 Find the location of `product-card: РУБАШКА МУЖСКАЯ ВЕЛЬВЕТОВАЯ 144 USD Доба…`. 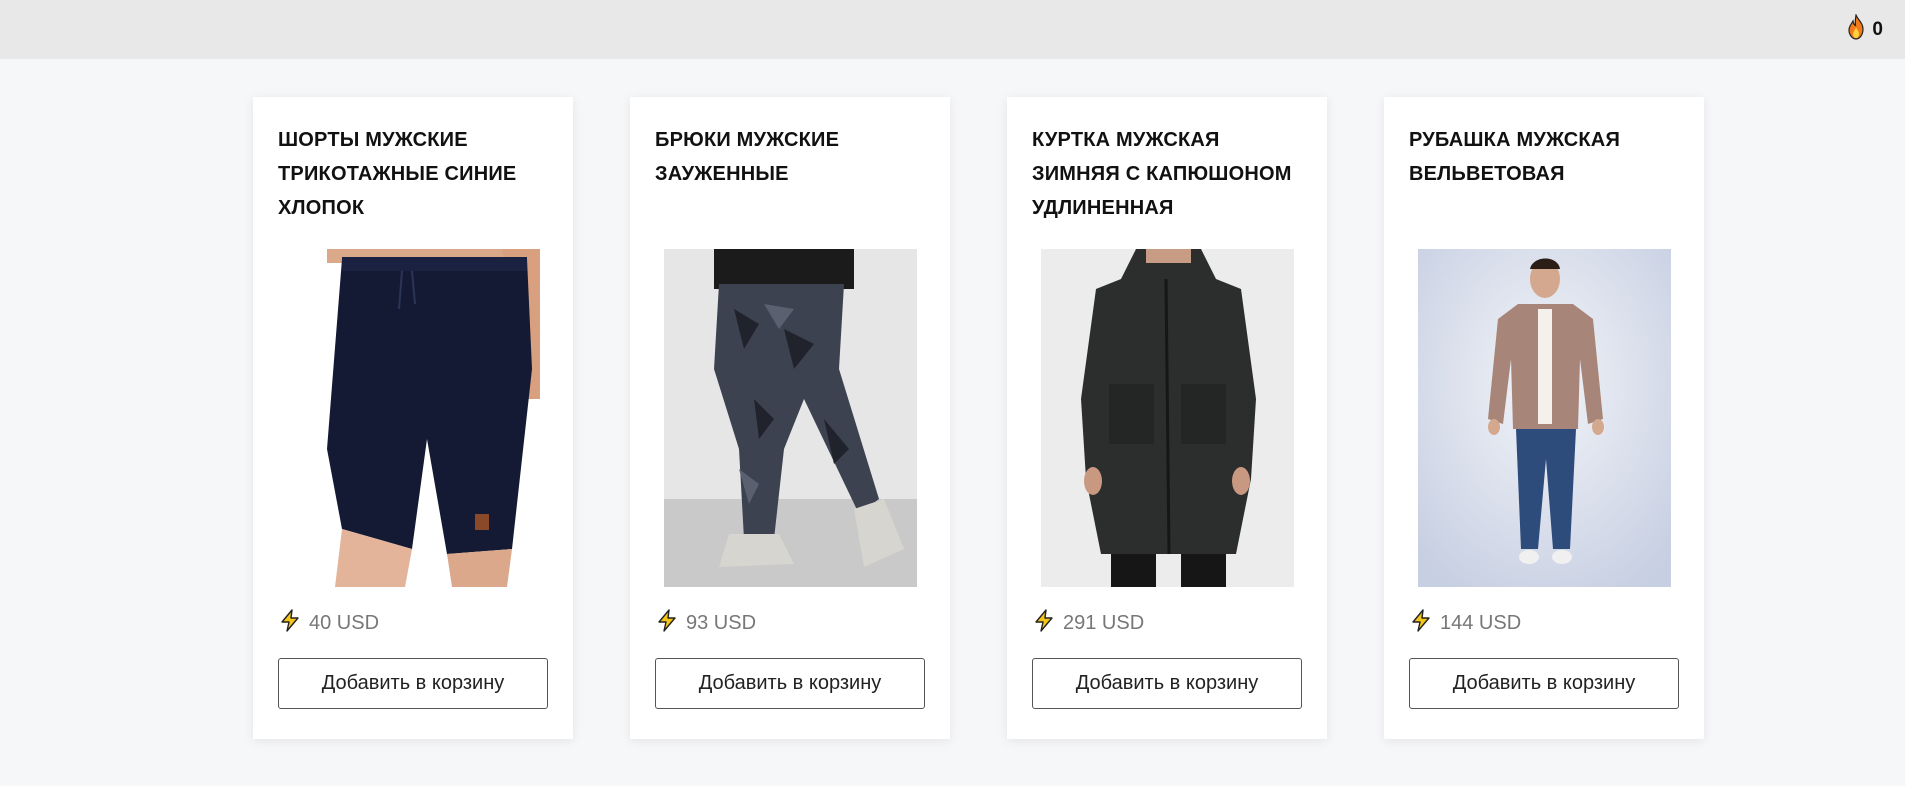

product-card: РУБАШКА МУЖСКАЯ ВЕЛЬВЕТОВАЯ 144 USD Доба… is located at coordinates (1544, 418).